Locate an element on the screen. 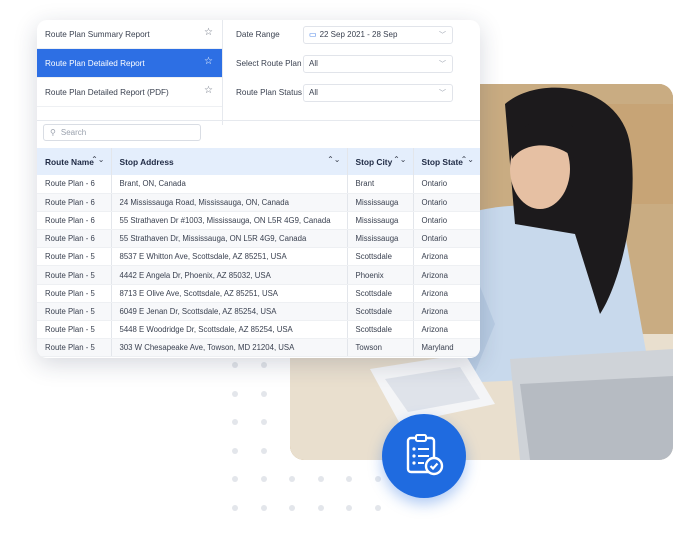 The height and width of the screenshot is (553, 673). filter-route-plan-status: Route Plan Status All ﹀ is located at coordinates (354, 92).